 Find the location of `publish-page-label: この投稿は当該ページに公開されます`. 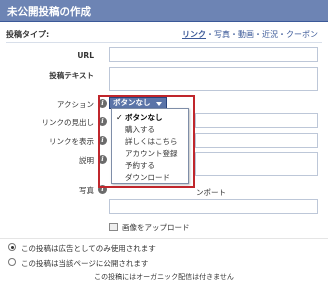

publish-page-label: この投稿は当該ページに公開されます is located at coordinates (85, 263).